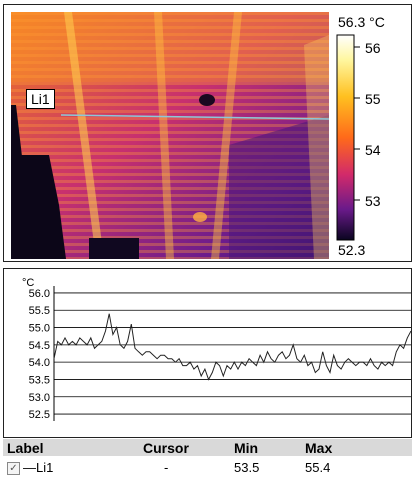  Describe the element at coordinates (352, 250) in the screenshot. I see `scale-min-label: 52.3` at that location.